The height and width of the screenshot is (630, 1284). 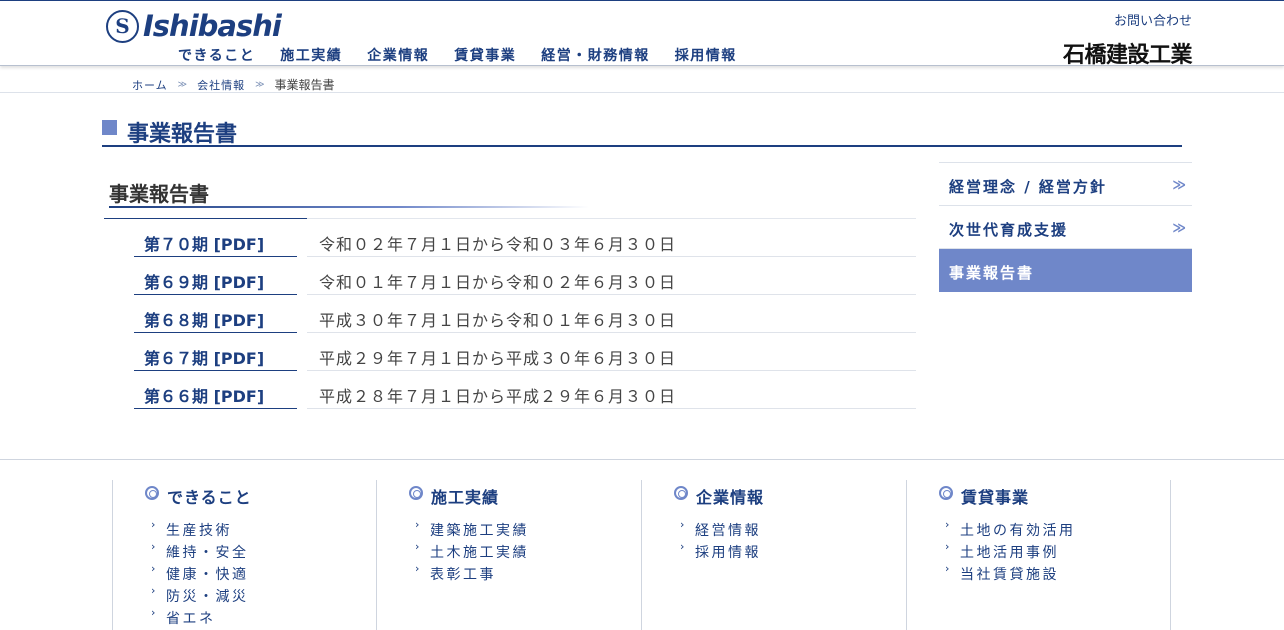 What do you see at coordinates (191, 619) in the screenshot?
I see `footer-link-label: 省エネ` at bounding box center [191, 619].